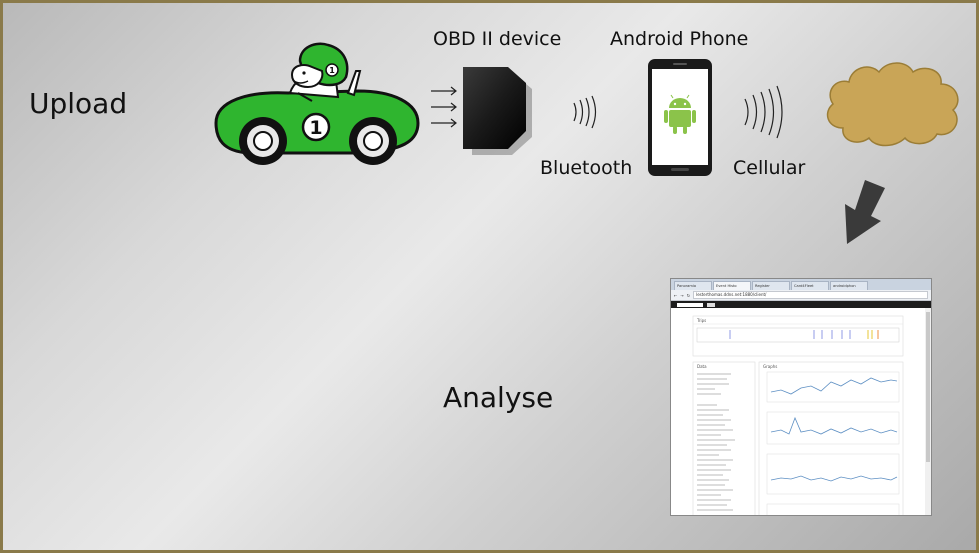 The height and width of the screenshot is (553, 979). I want to click on reload-icon: ↻, so click(688, 295).